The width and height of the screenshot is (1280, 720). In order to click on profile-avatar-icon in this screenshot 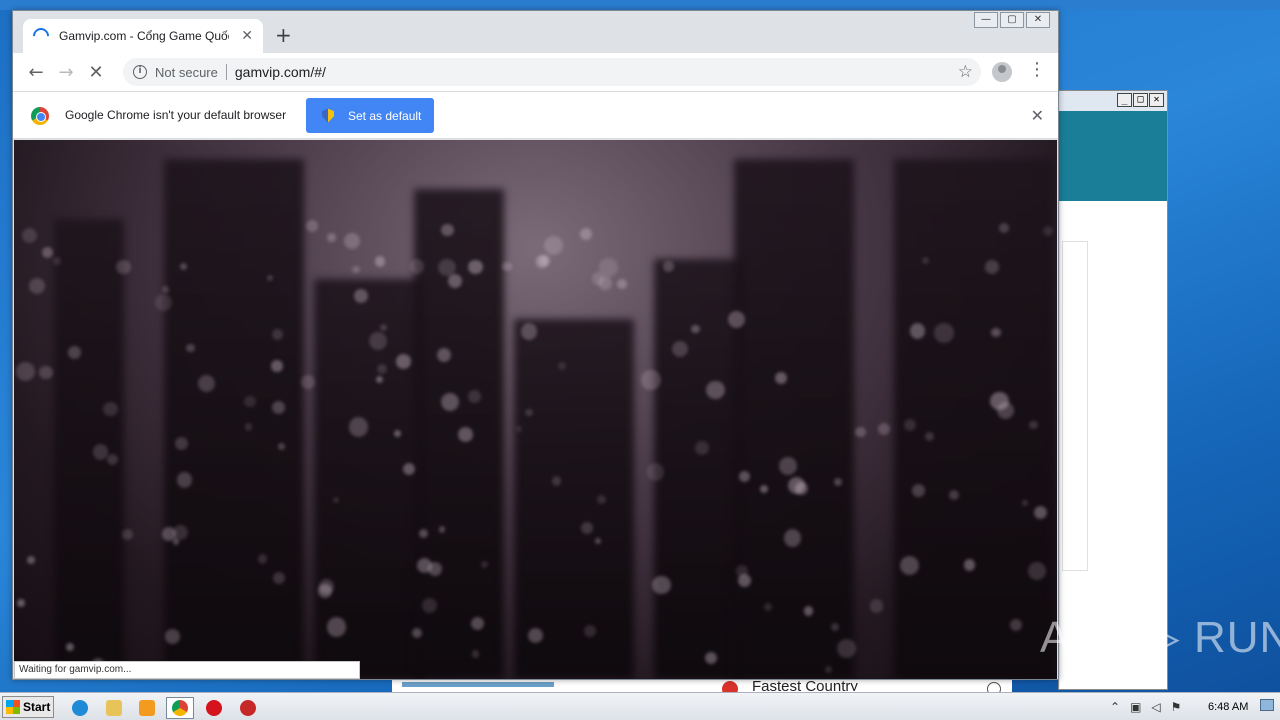, I will do `click(1002, 72)`.